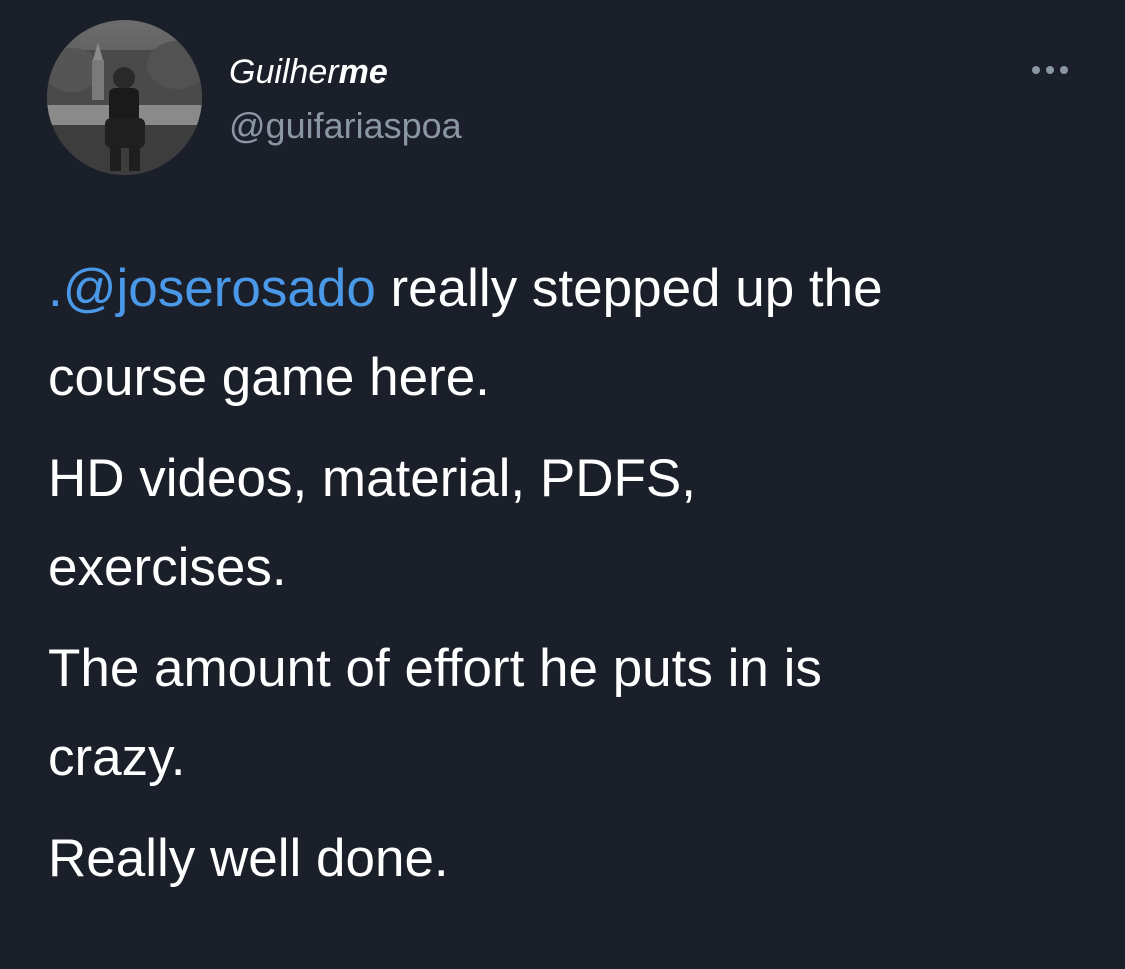 The width and height of the screenshot is (1125, 969). Describe the element at coordinates (284, 72) in the screenshot. I see `author-name-first: Guilher` at that location.